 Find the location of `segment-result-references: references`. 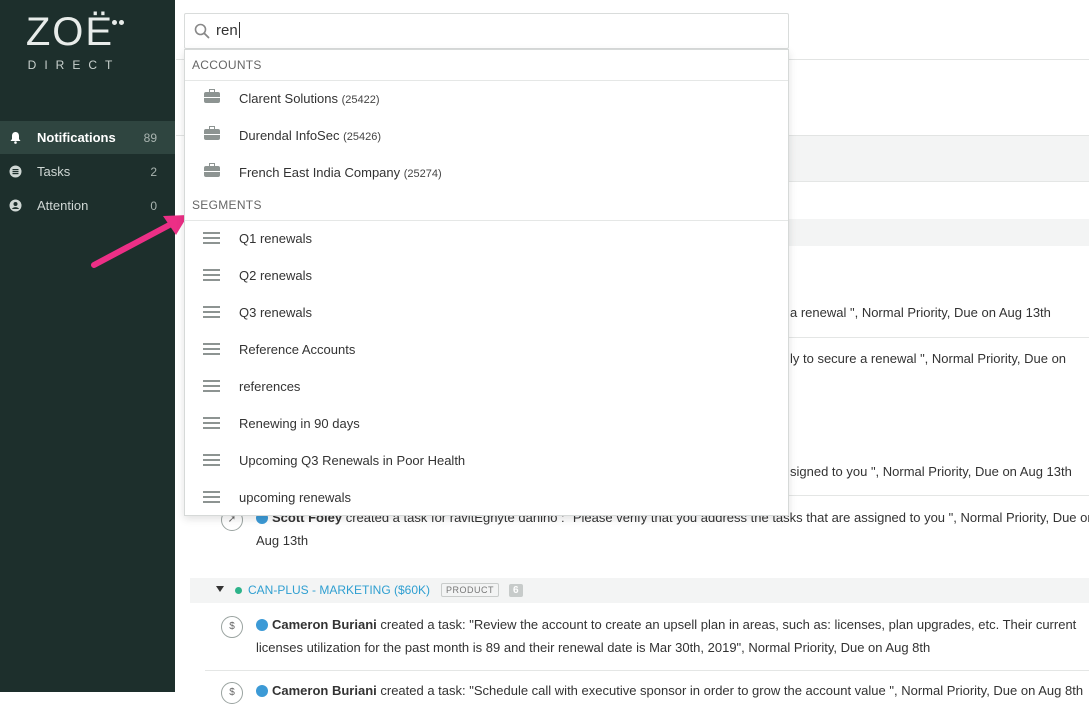

segment-result-references: references is located at coordinates (486, 386).